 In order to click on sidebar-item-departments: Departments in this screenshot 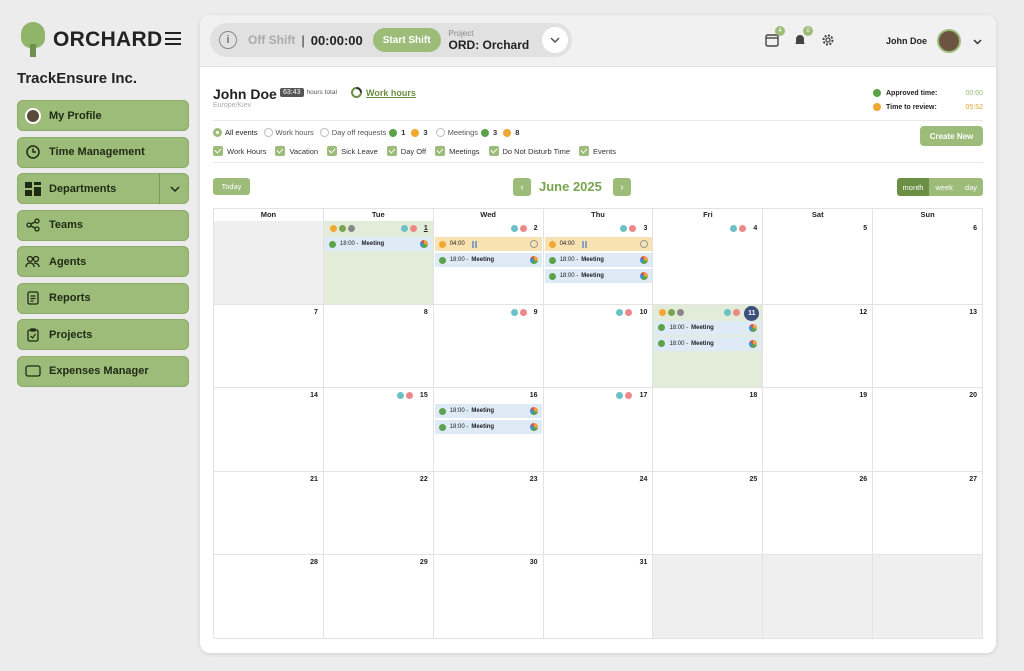, I will do `click(103, 188)`.